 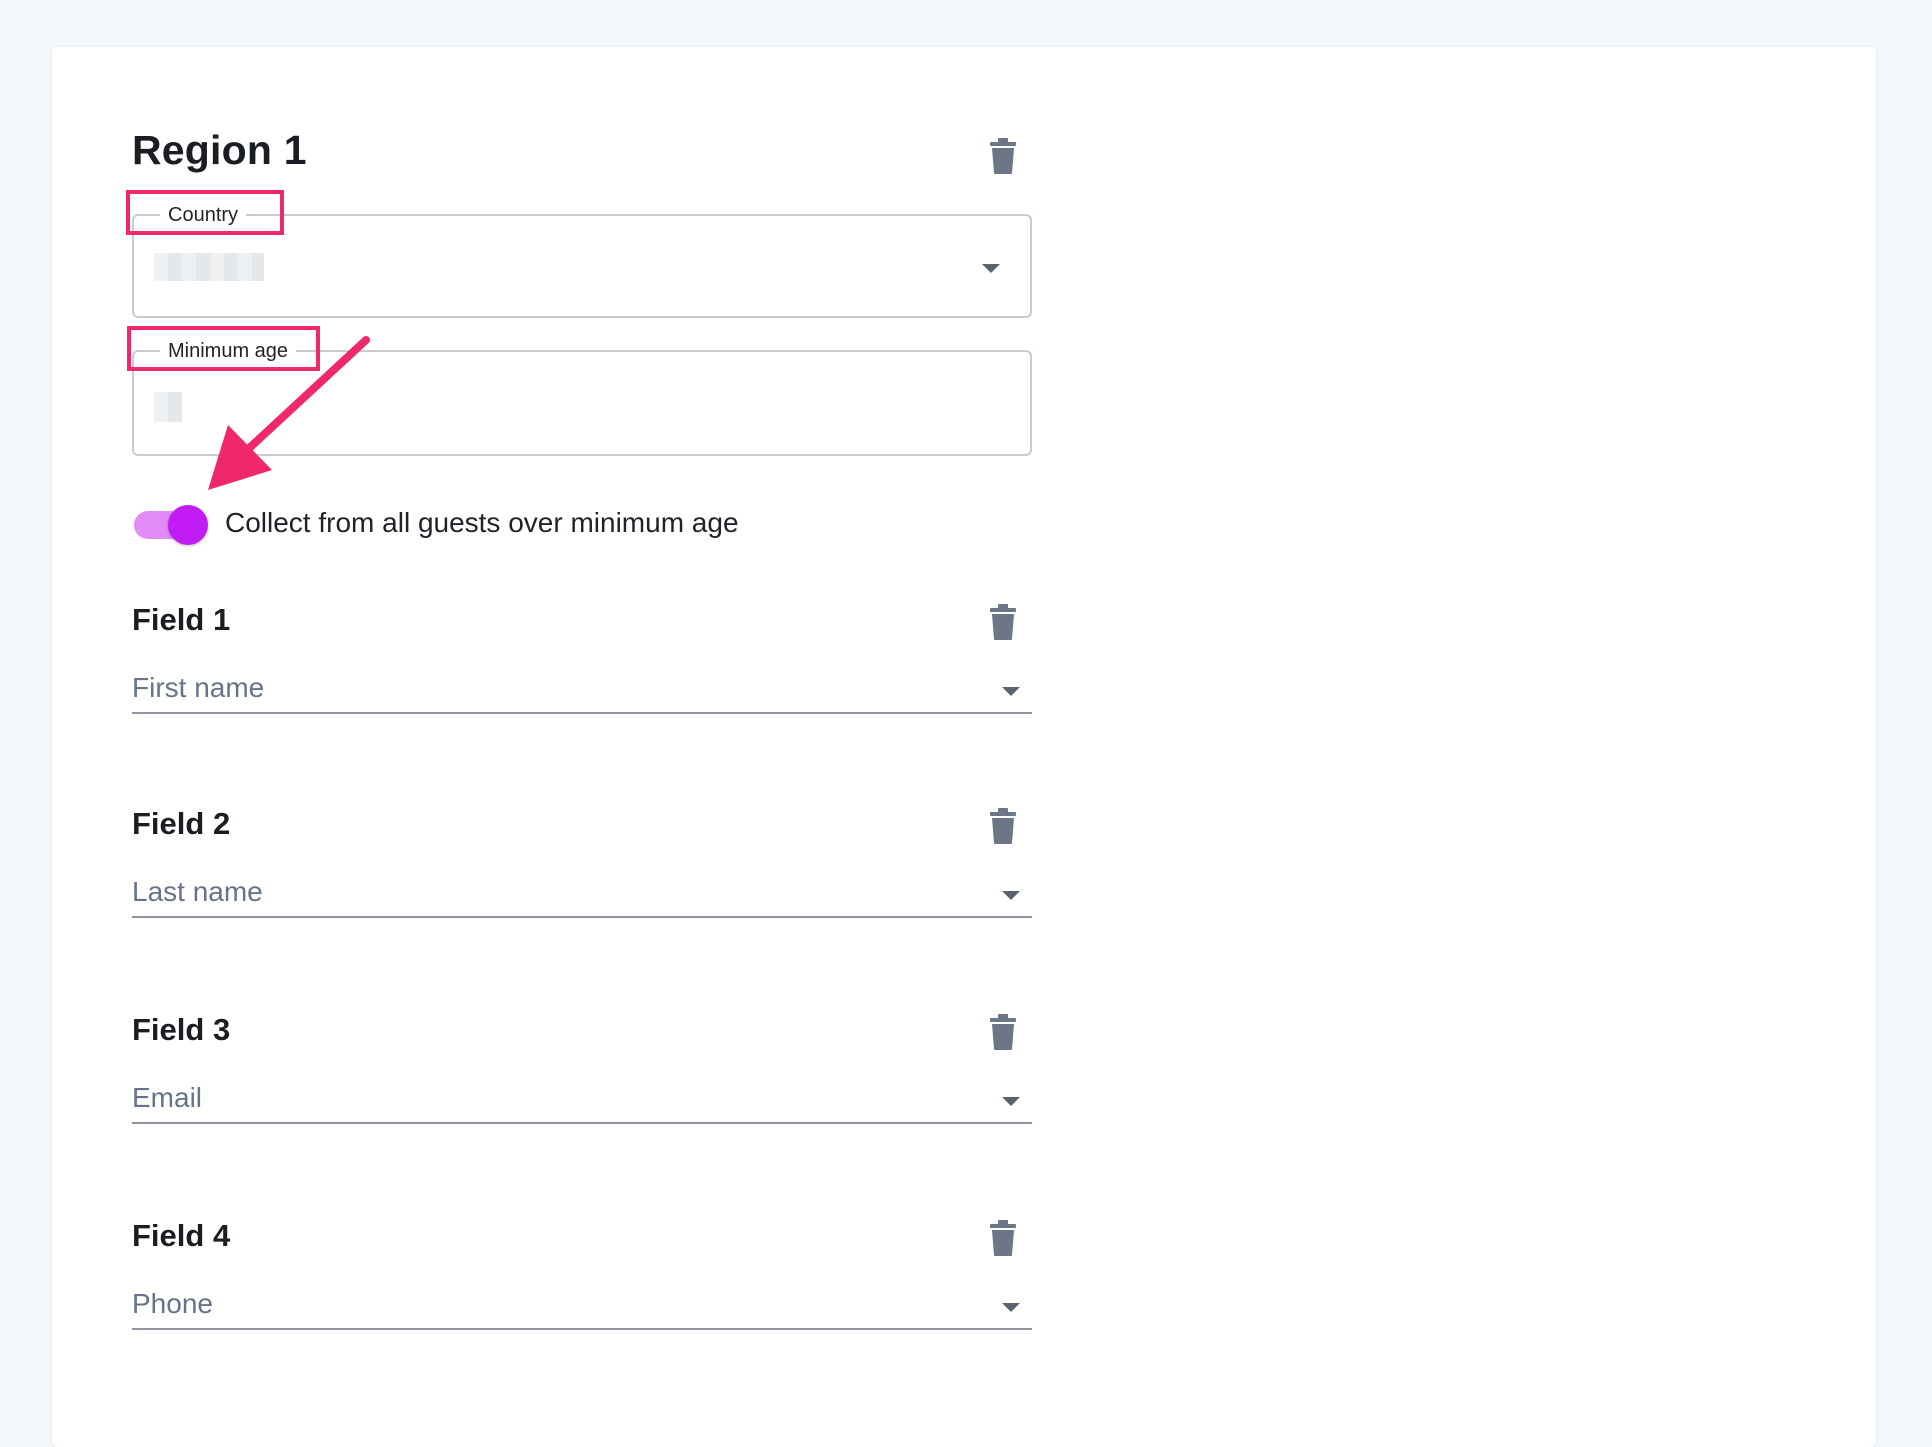 What do you see at coordinates (209, 267) in the screenshot?
I see `country-value-redacted` at bounding box center [209, 267].